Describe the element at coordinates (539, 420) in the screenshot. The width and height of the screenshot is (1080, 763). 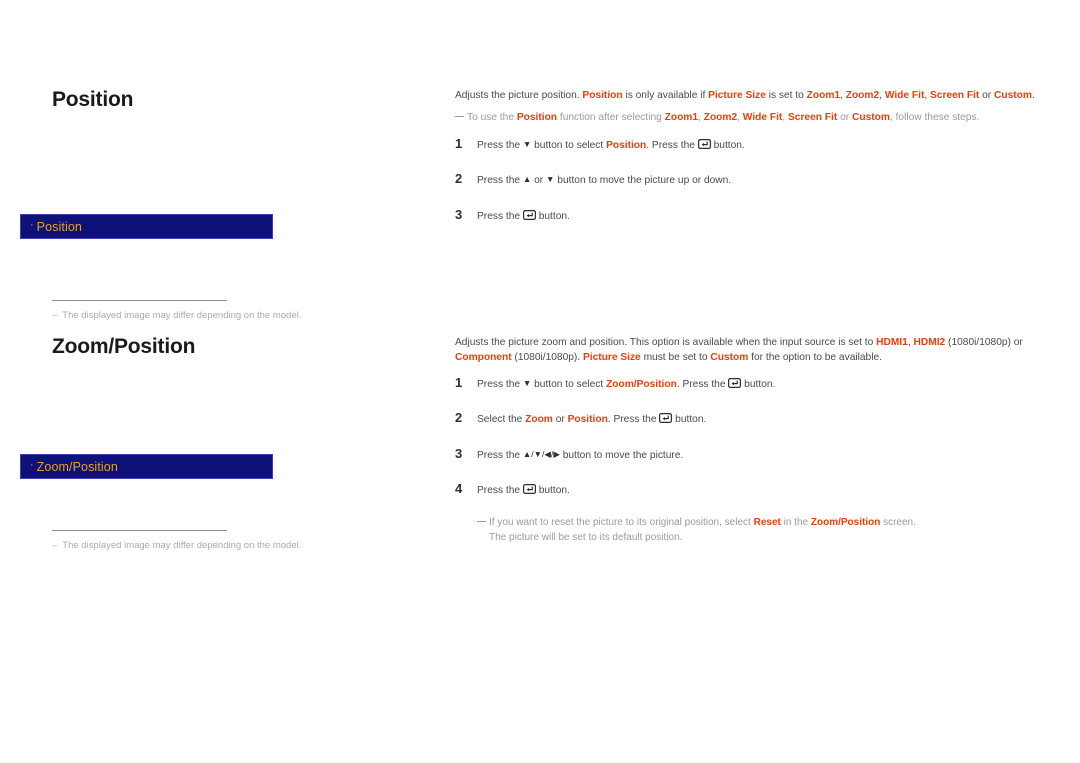
I see `step-highlight-zoom: Zoom` at that location.